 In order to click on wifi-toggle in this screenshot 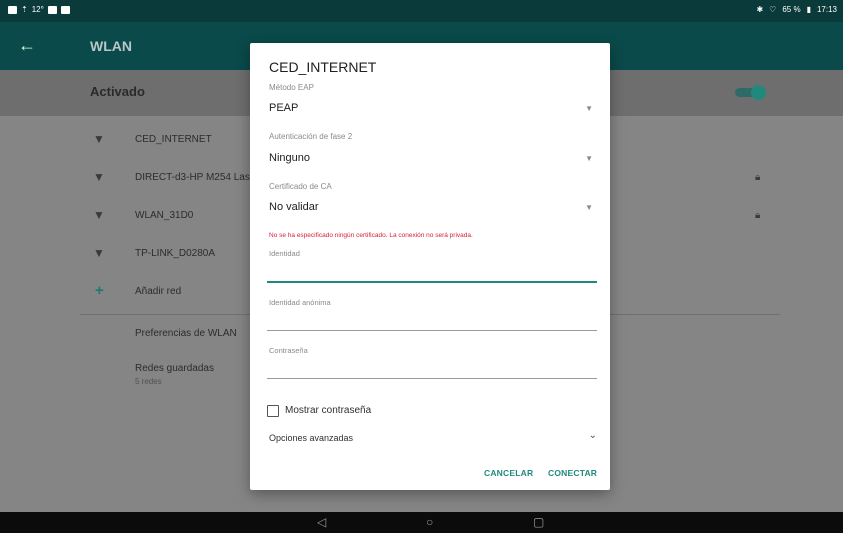, I will do `click(751, 92)`.